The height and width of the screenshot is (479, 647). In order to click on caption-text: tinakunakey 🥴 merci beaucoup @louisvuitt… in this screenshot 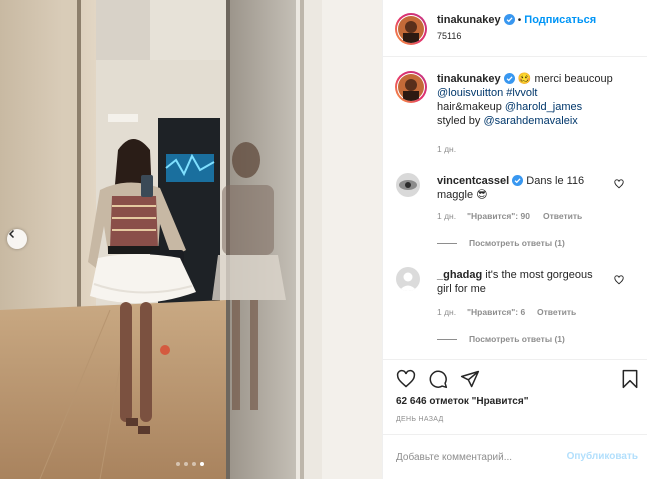, I will do `click(537, 100)`.